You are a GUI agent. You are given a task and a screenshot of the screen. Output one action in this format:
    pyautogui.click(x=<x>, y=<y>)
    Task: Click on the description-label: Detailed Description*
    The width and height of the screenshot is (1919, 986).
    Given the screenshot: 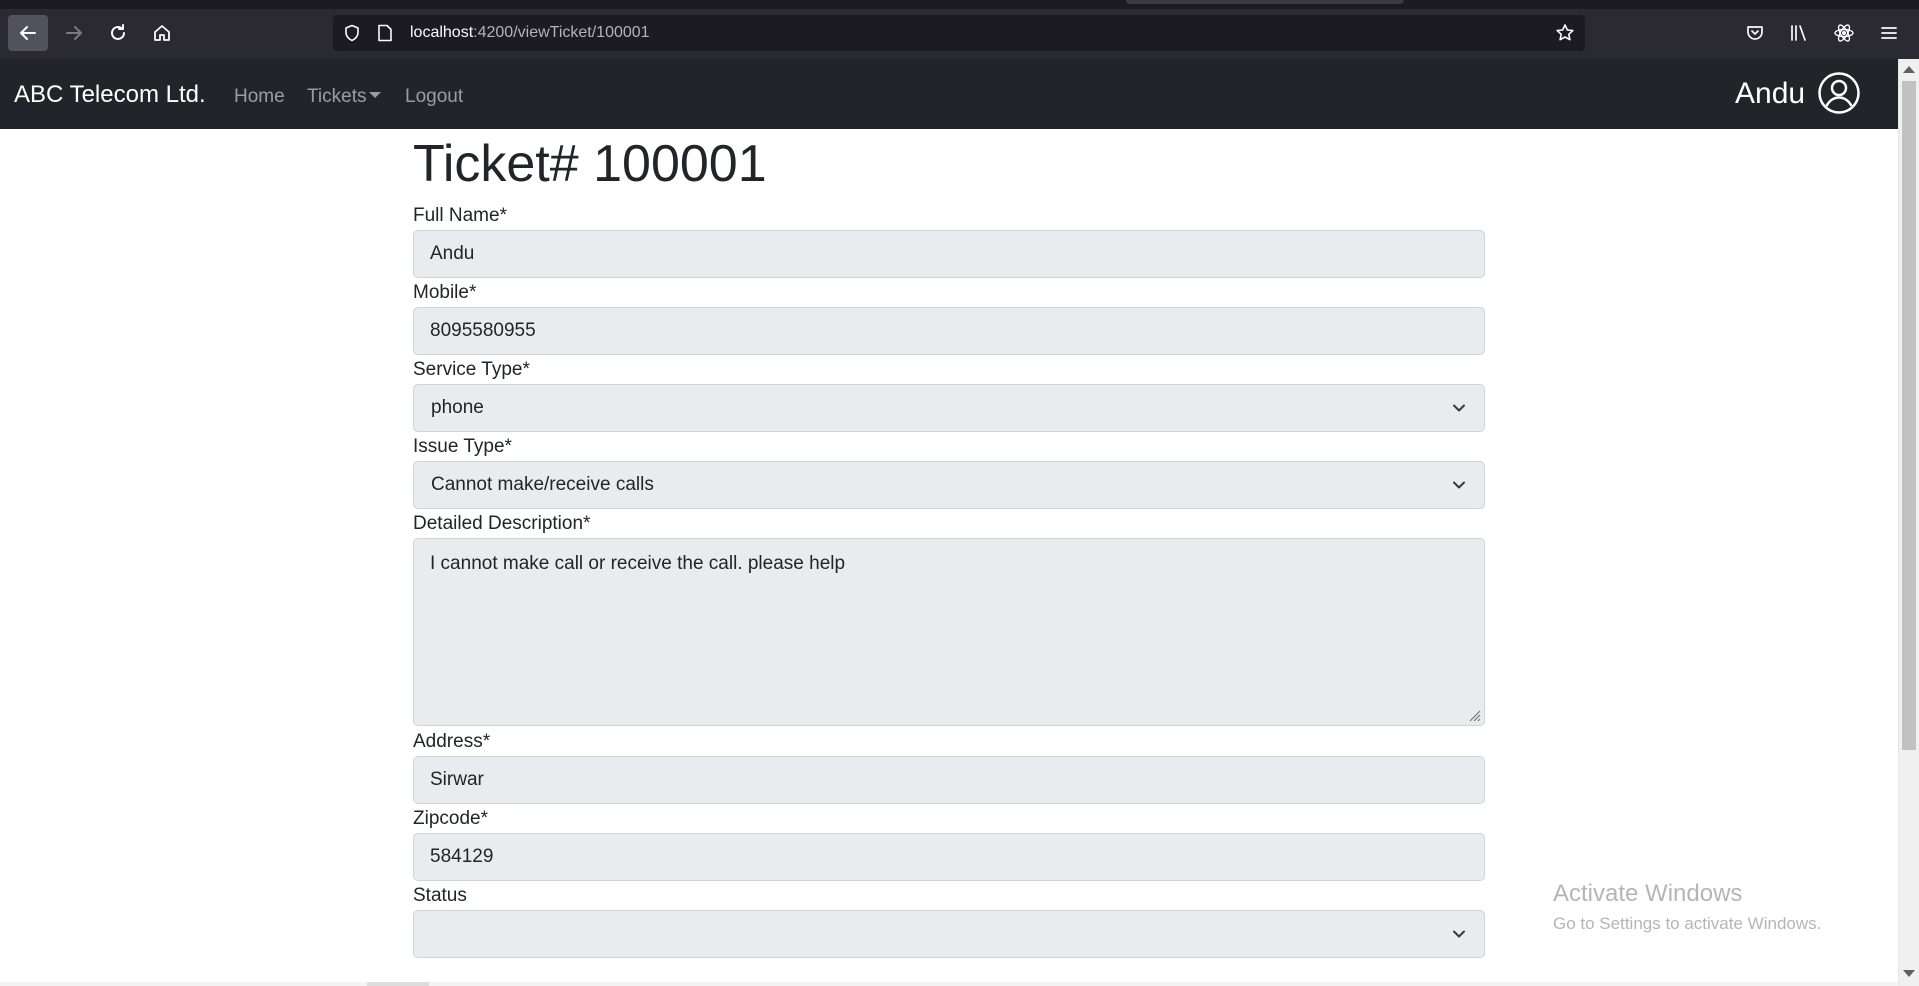 What is the action you would take?
    pyautogui.click(x=502, y=523)
    